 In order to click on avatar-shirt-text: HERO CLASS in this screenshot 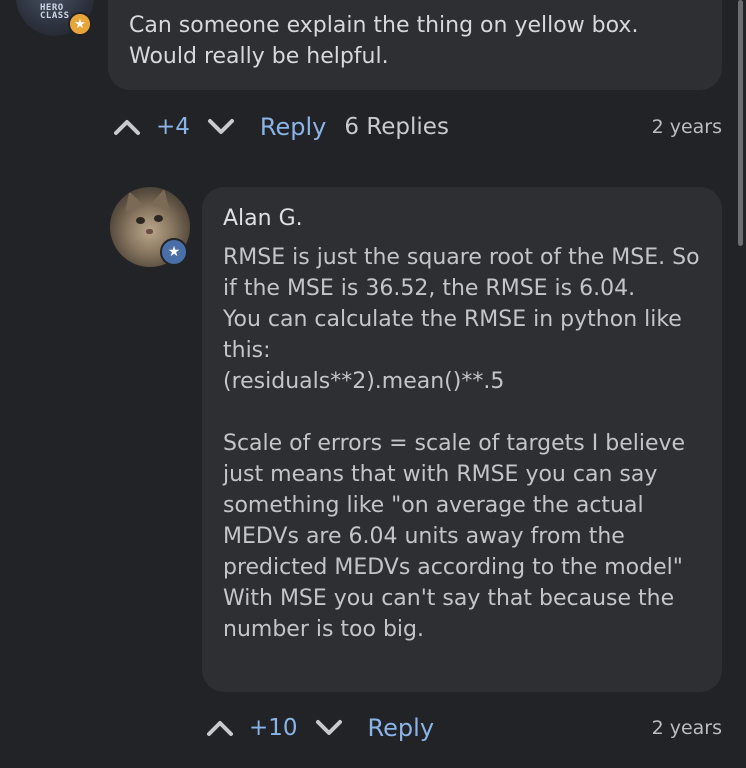, I will do `click(55, 12)`.